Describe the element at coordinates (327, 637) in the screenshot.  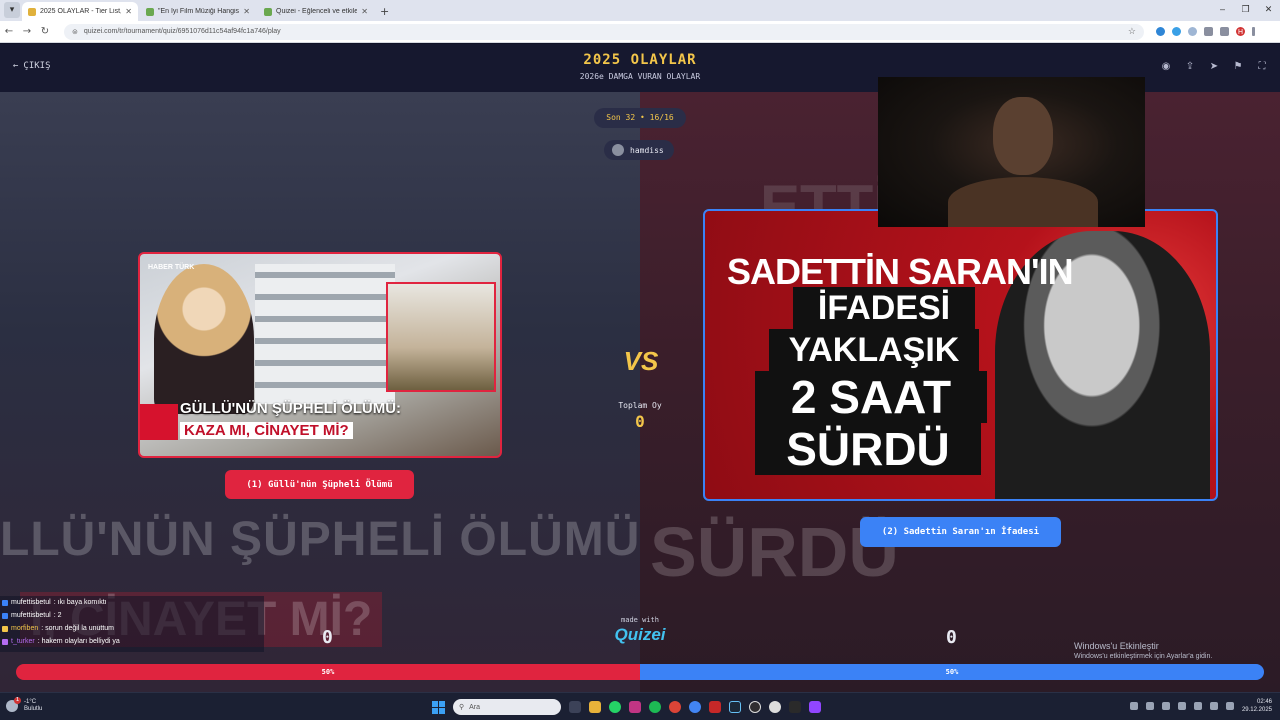
I see `left-score: 0` at that location.